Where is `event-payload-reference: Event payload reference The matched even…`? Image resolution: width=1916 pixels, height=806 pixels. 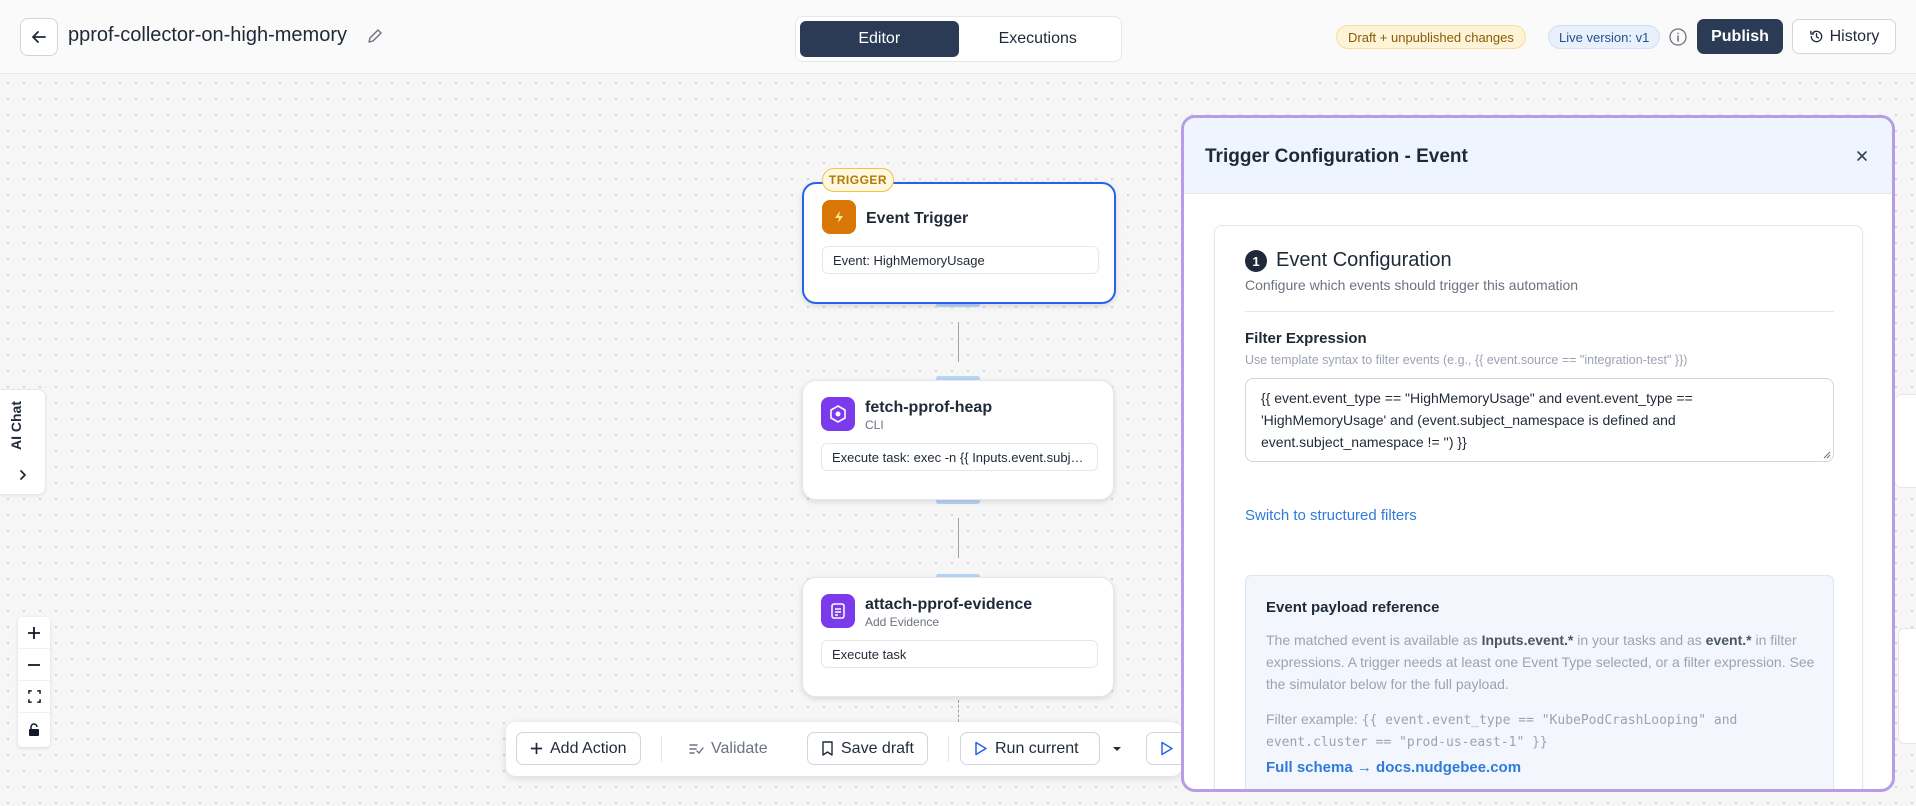
event-payload-reference: Event payload reference The matched even… is located at coordinates (1539, 682).